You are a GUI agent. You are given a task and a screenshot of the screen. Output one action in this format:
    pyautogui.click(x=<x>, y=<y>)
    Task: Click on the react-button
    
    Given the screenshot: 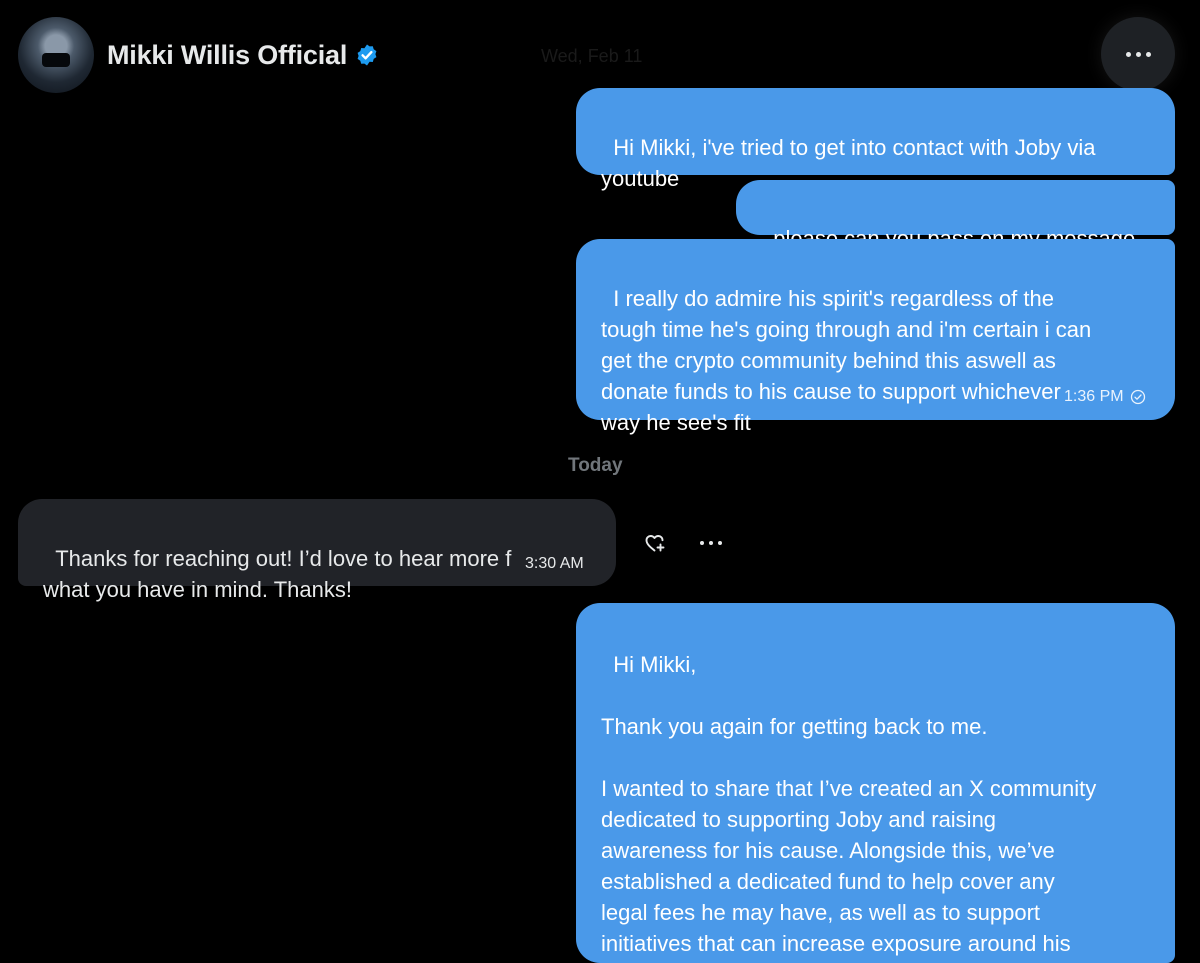 What is the action you would take?
    pyautogui.click(x=655, y=543)
    